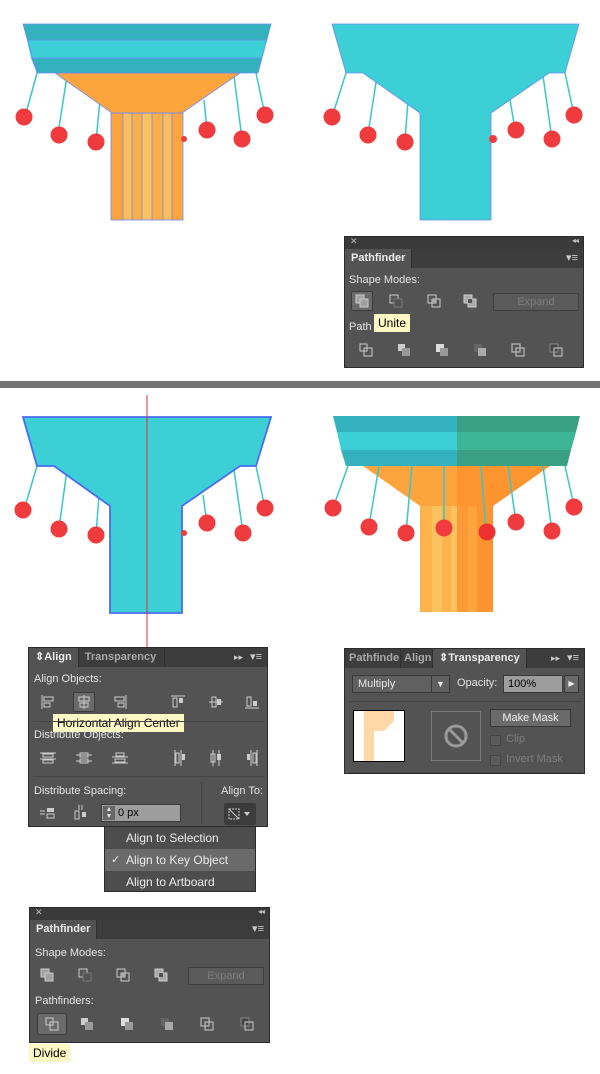 The height and width of the screenshot is (1074, 600). What do you see at coordinates (141, 813) in the screenshot?
I see `spacing-input: ▲ ▼ 0 px` at bounding box center [141, 813].